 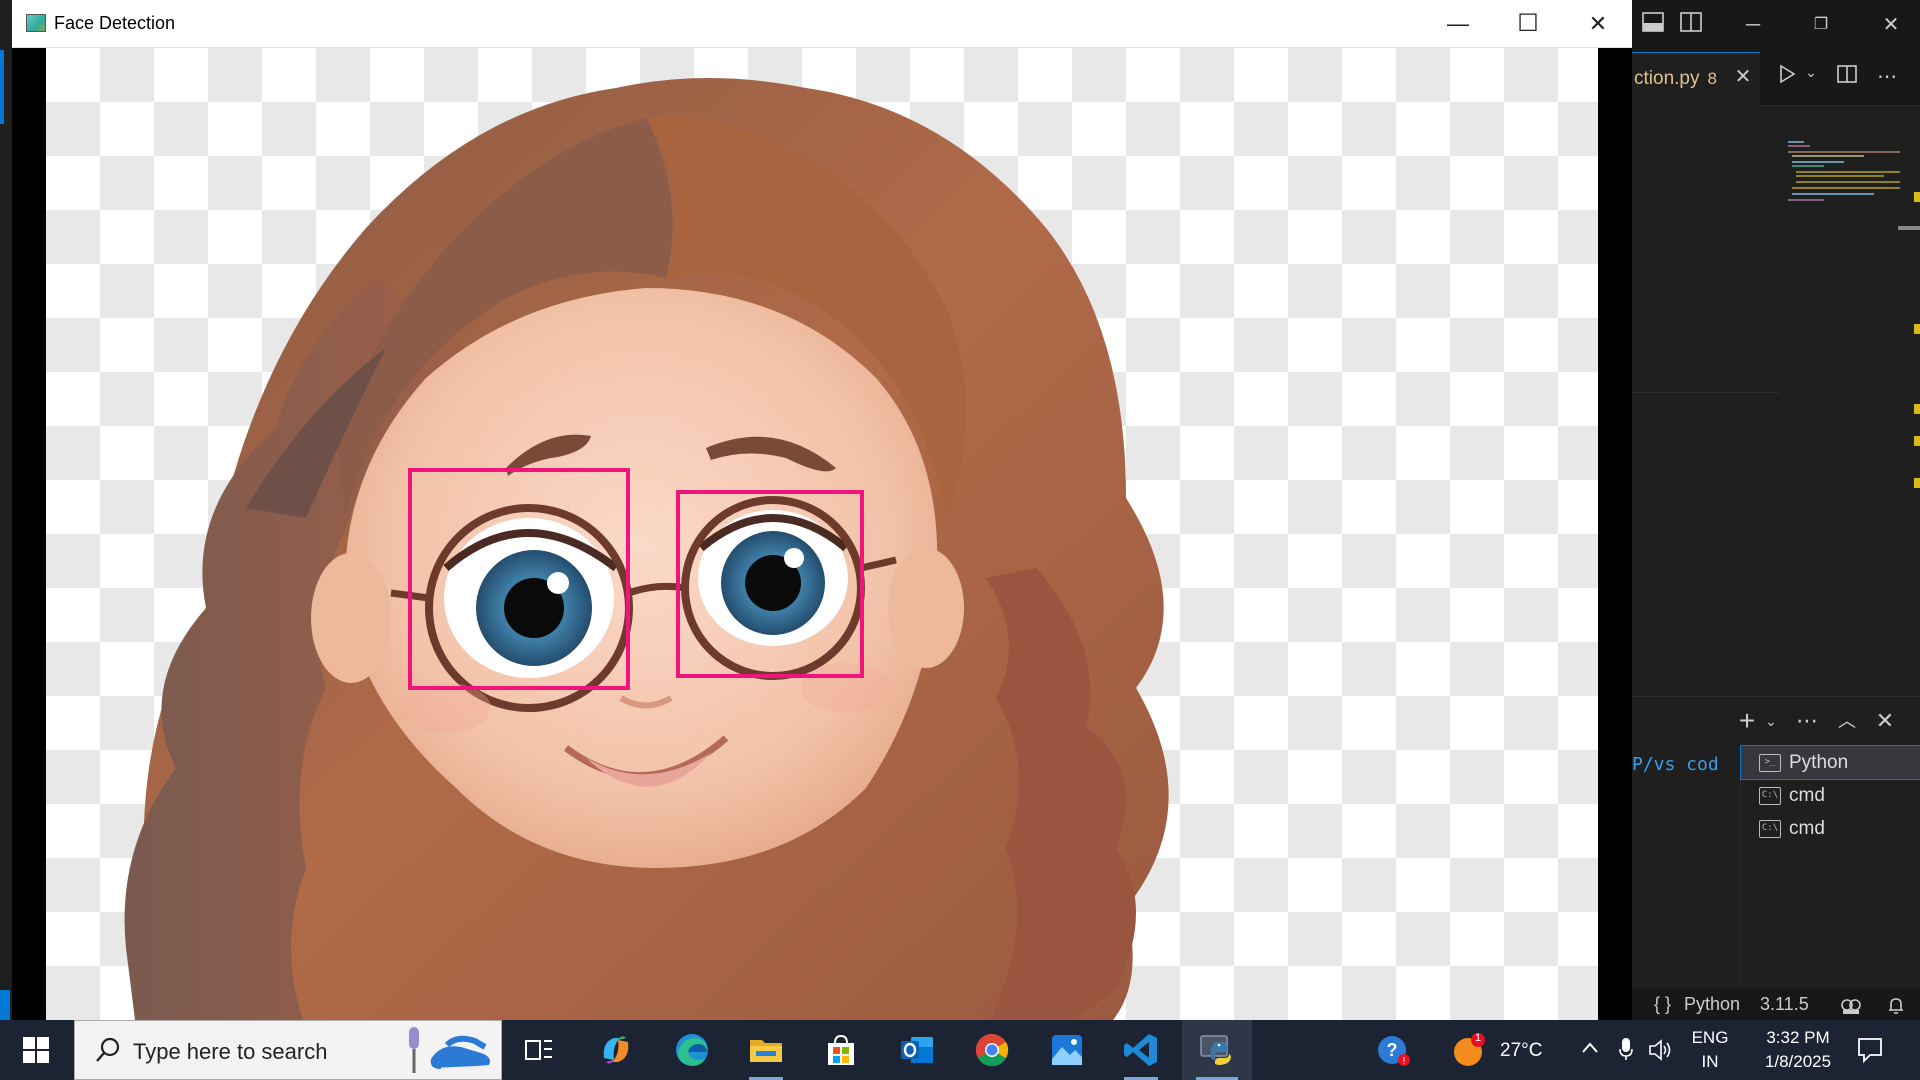 I want to click on language-braces: { }, so click(x=1662, y=1004).